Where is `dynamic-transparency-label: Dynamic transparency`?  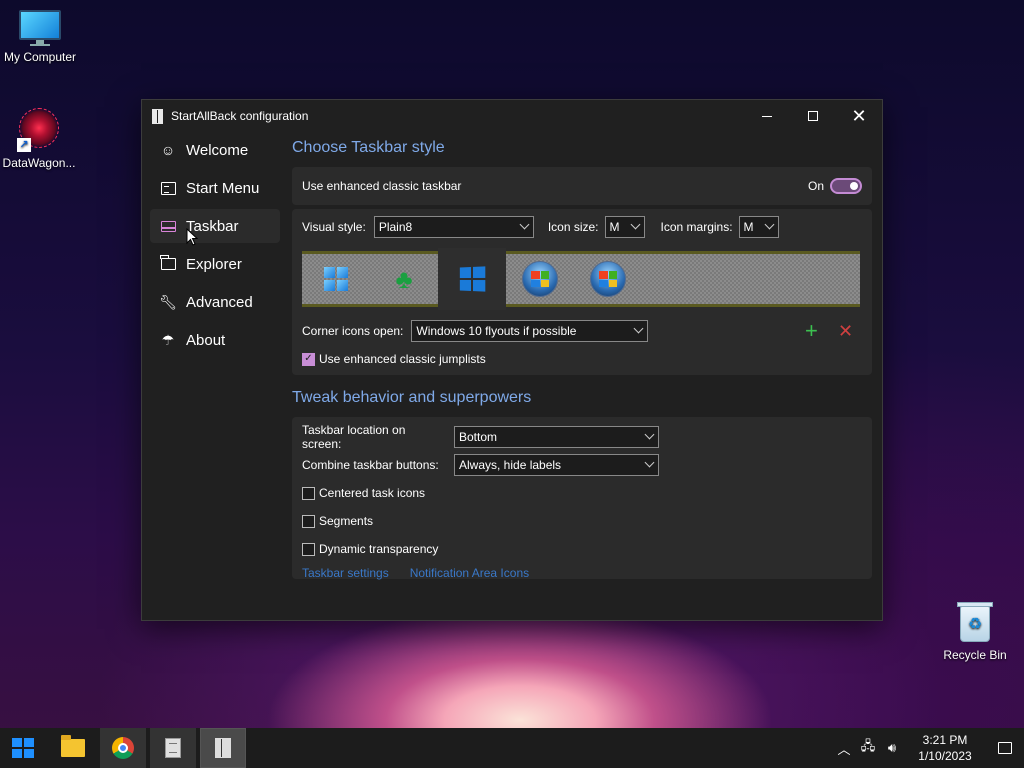
dynamic-transparency-label: Dynamic transparency is located at coordinates (379, 549).